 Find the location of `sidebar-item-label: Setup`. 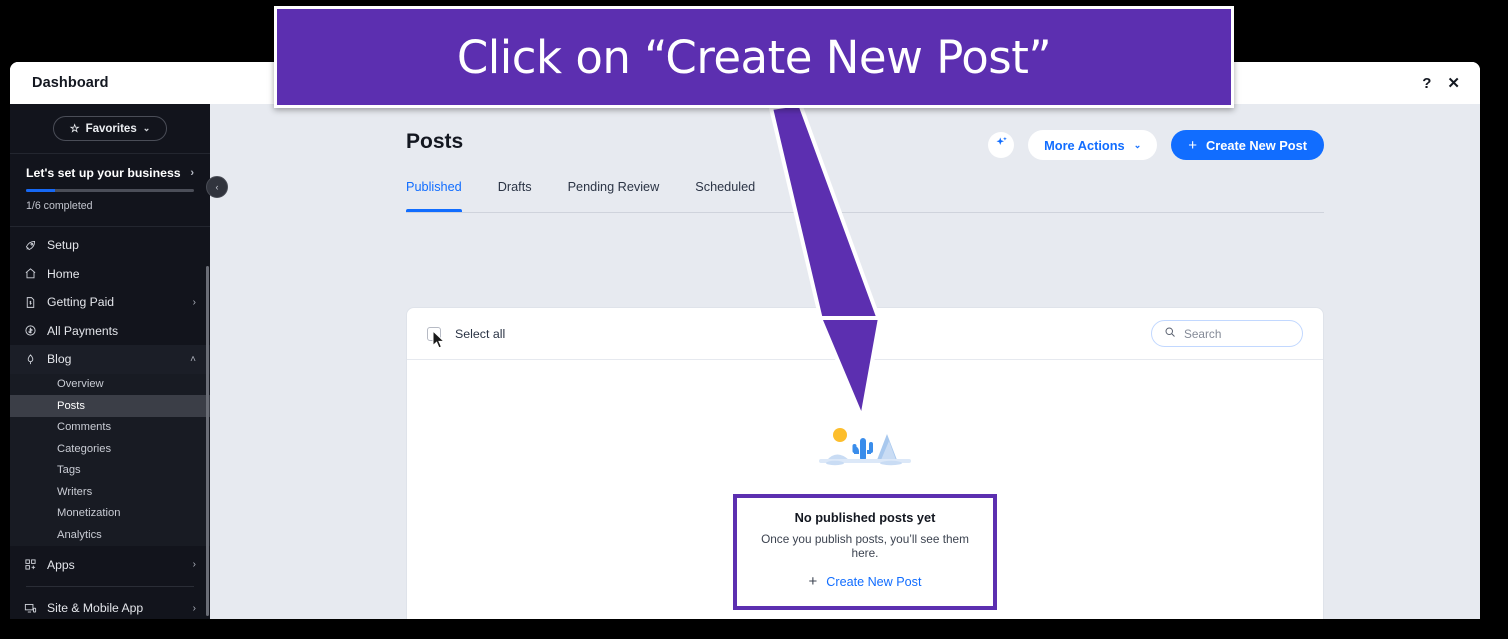

sidebar-item-label: Setup is located at coordinates (63, 245).